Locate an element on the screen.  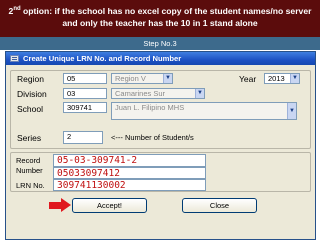
region-label: Region is located at coordinates (30, 79).